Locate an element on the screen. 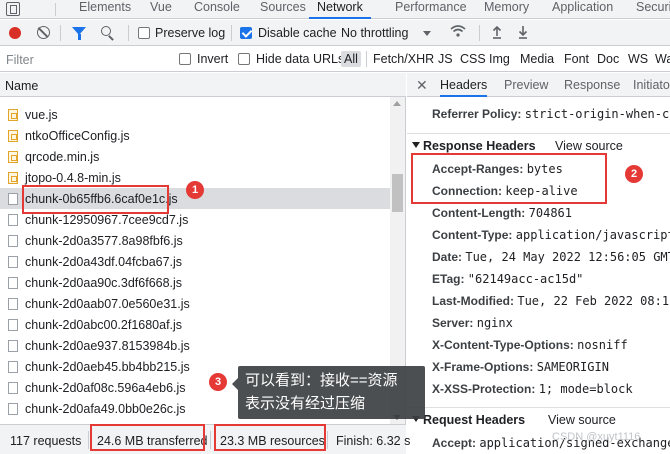 The width and height of the screenshot is (670, 454). header-row: X-Content-Type-Options: nosniff is located at coordinates (551, 349).